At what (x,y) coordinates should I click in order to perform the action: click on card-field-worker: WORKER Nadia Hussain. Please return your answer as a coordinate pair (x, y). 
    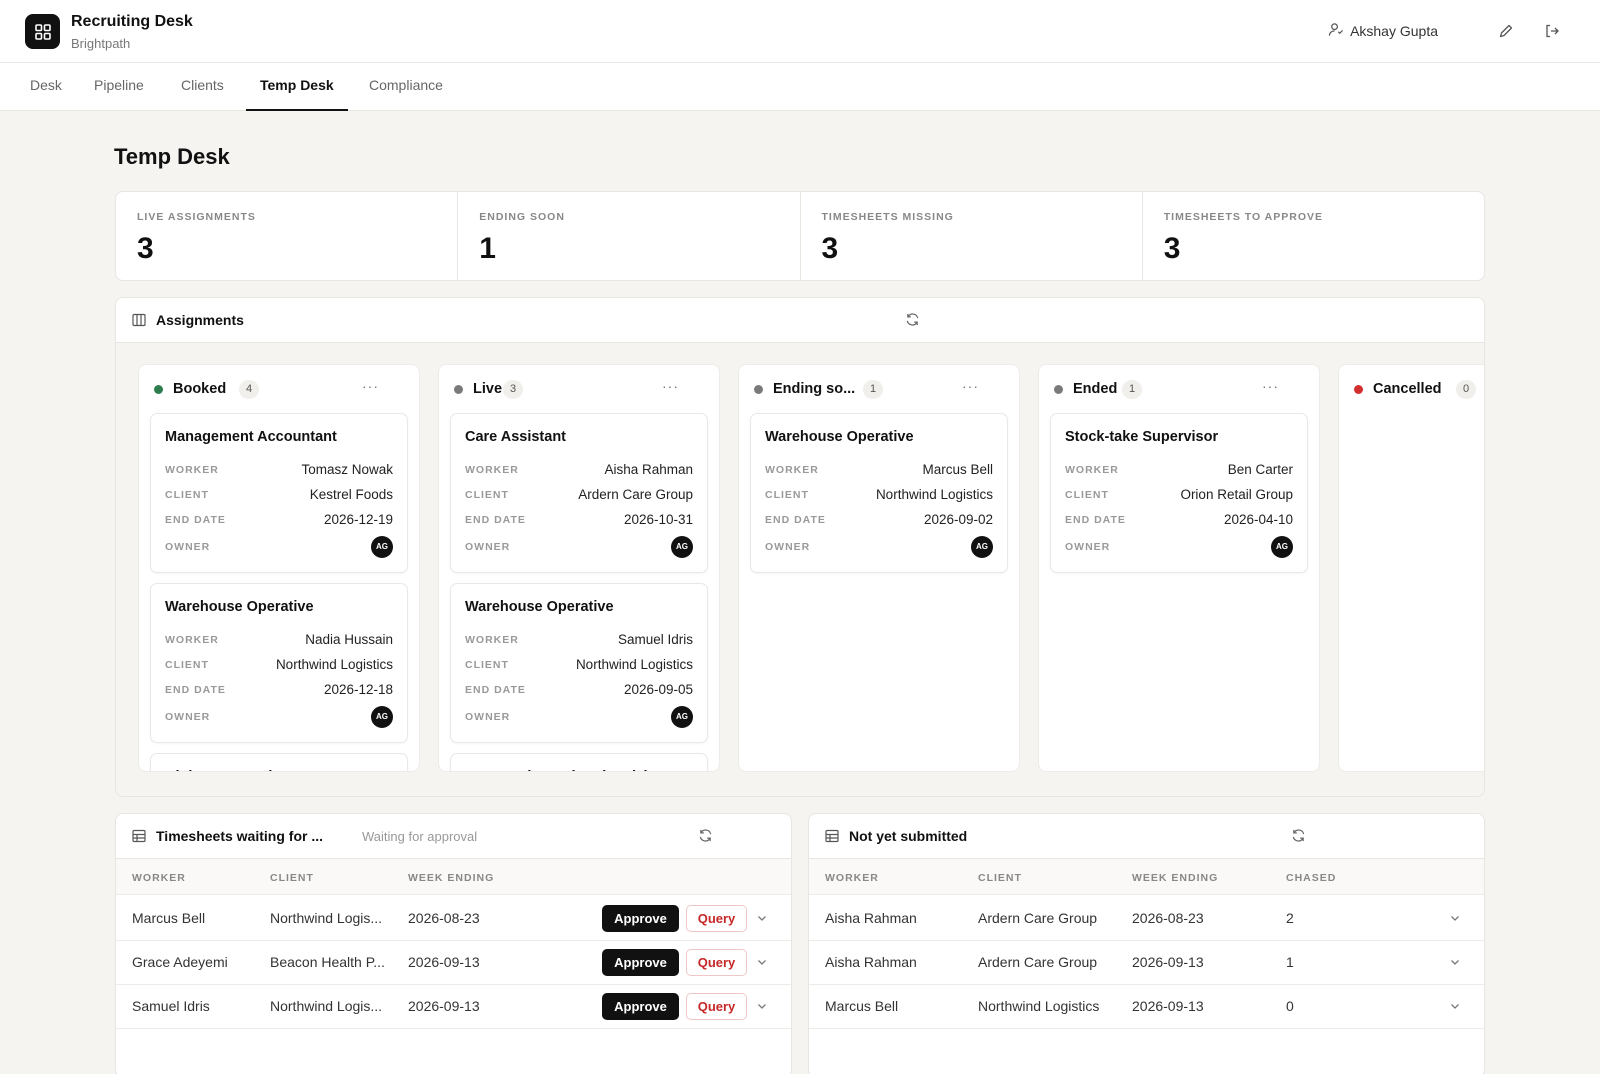
    Looking at the image, I should click on (279, 641).